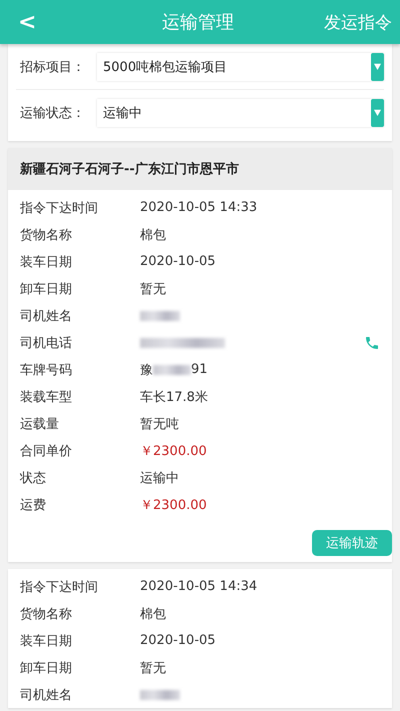  Describe the element at coordinates (46, 451) in the screenshot. I see `field-label: 合同单价` at that location.